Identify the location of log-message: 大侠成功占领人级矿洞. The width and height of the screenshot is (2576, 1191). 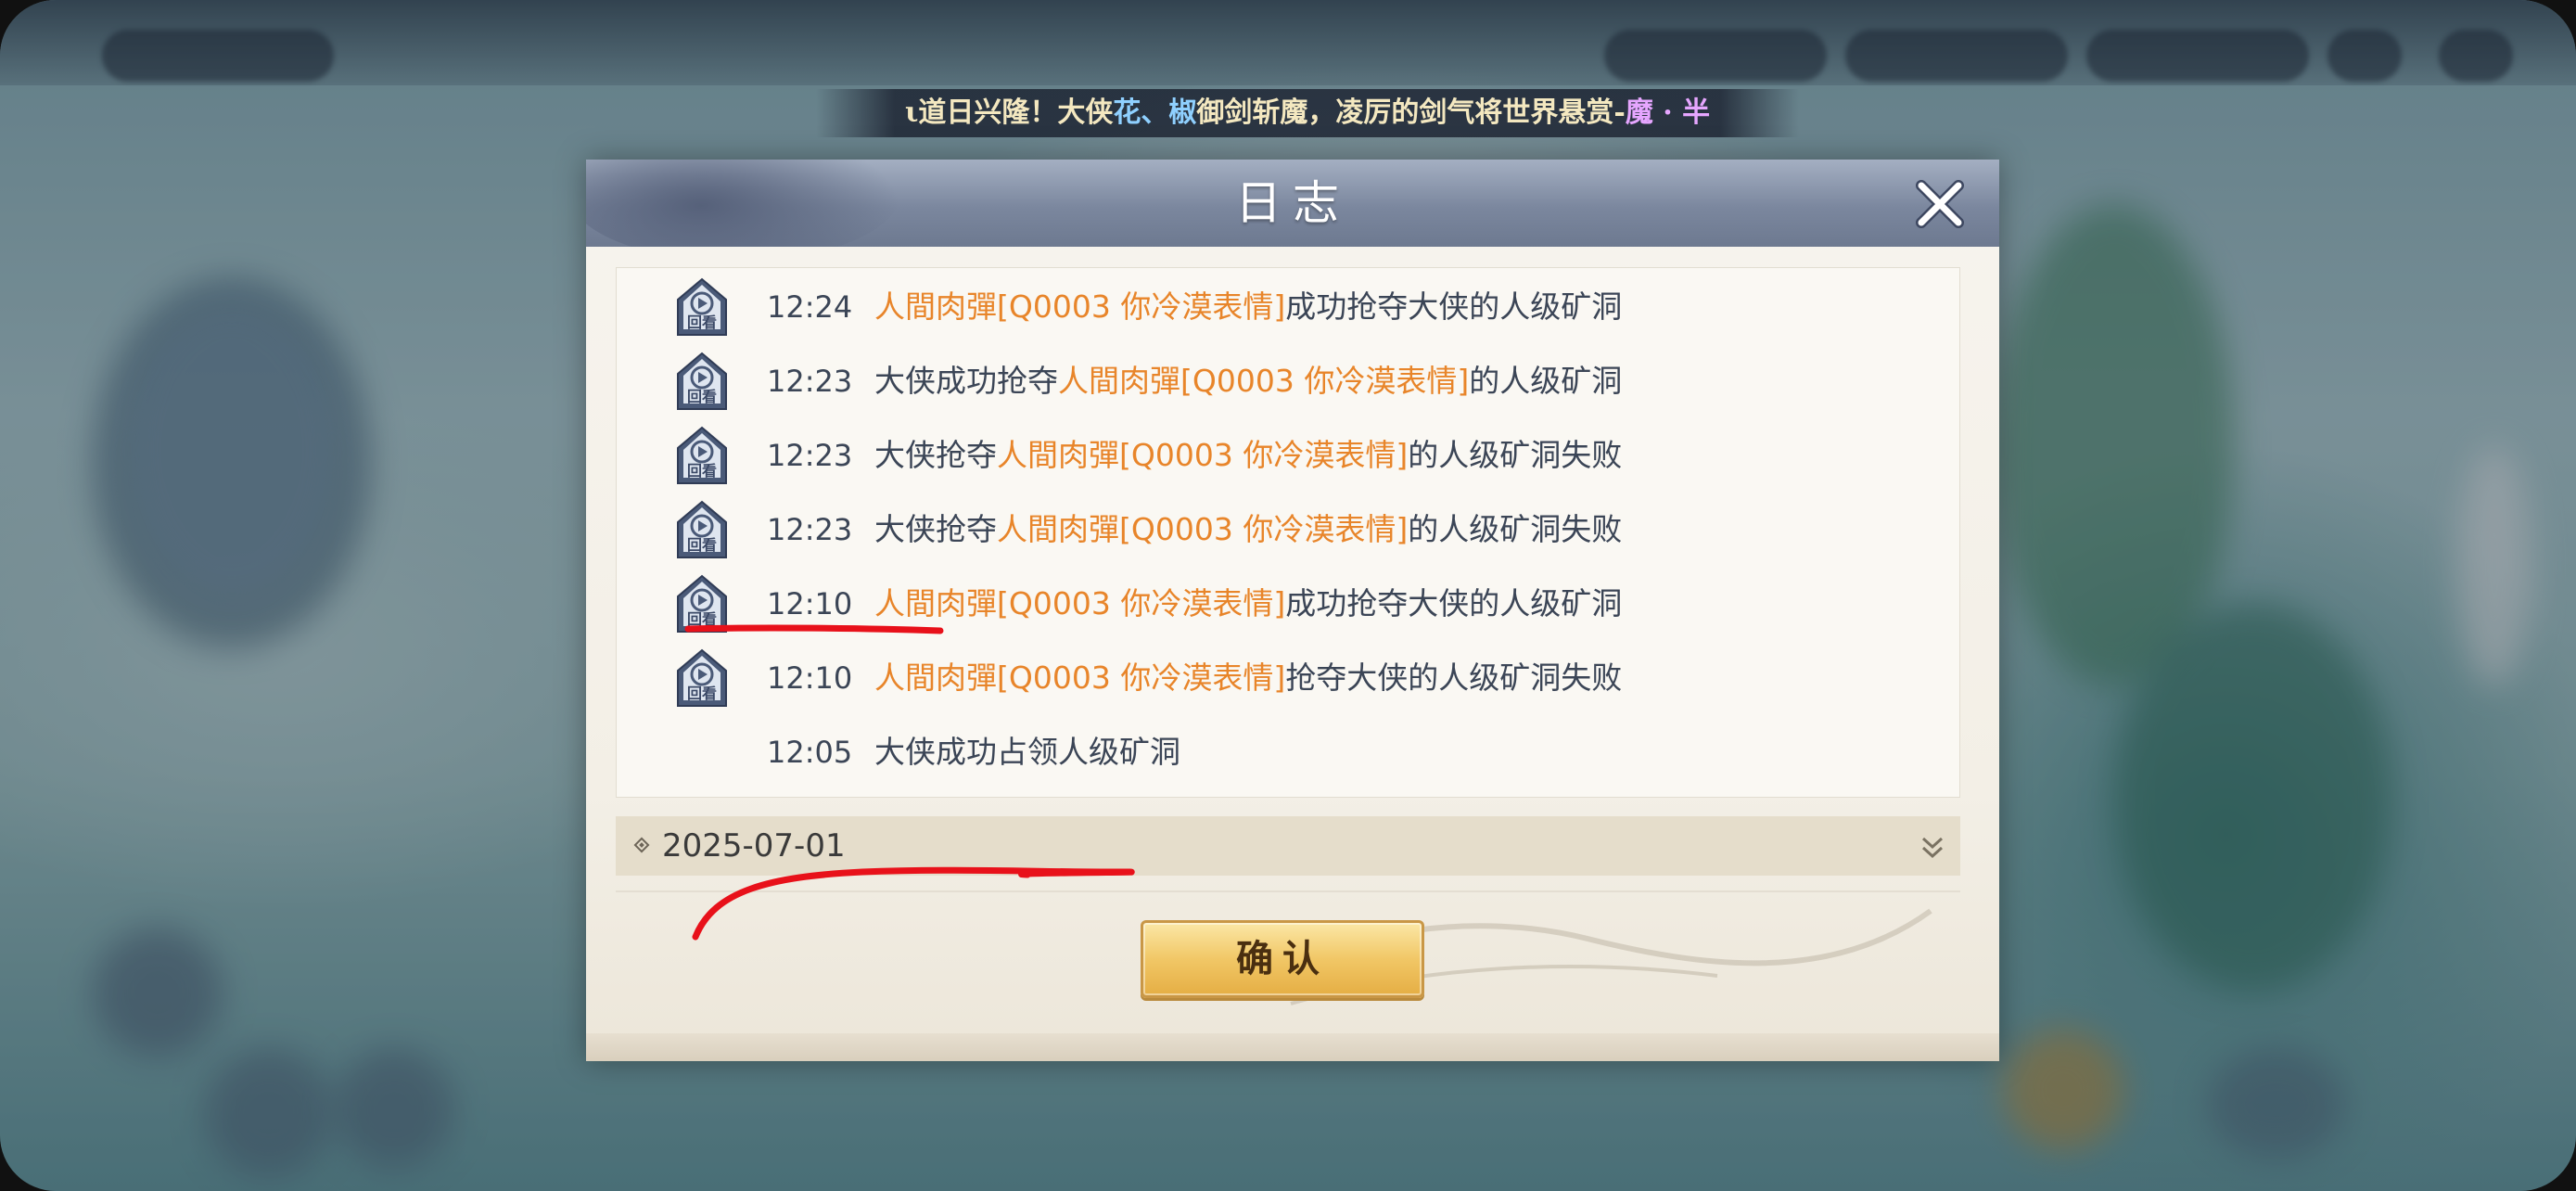
(1027, 752).